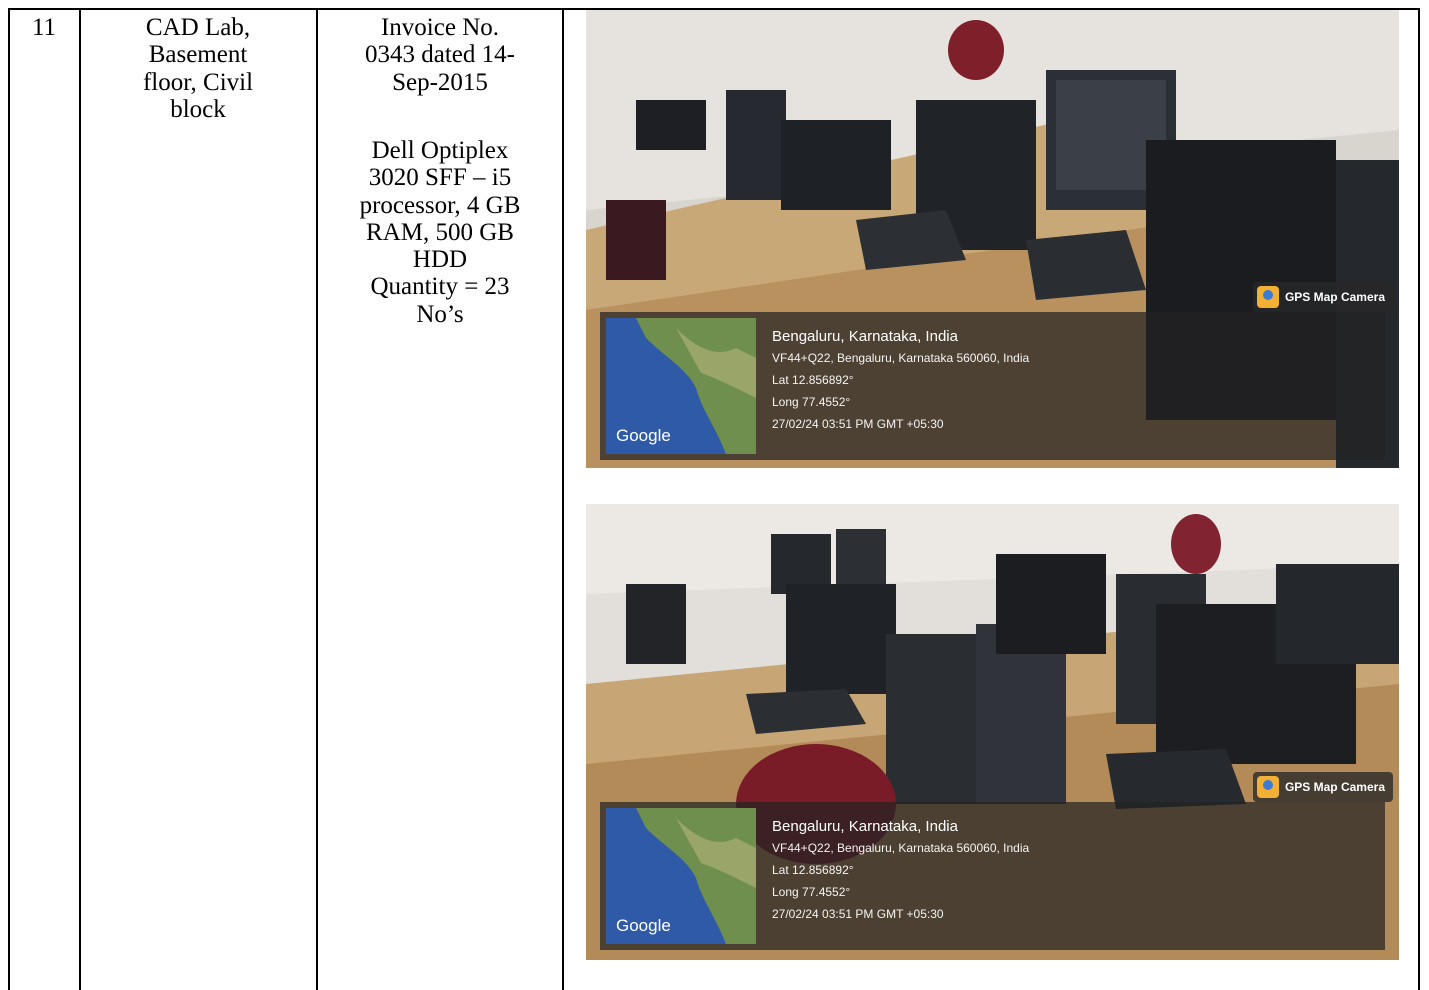  Describe the element at coordinates (9, 499) in the screenshot. I see `table-border-left` at that location.